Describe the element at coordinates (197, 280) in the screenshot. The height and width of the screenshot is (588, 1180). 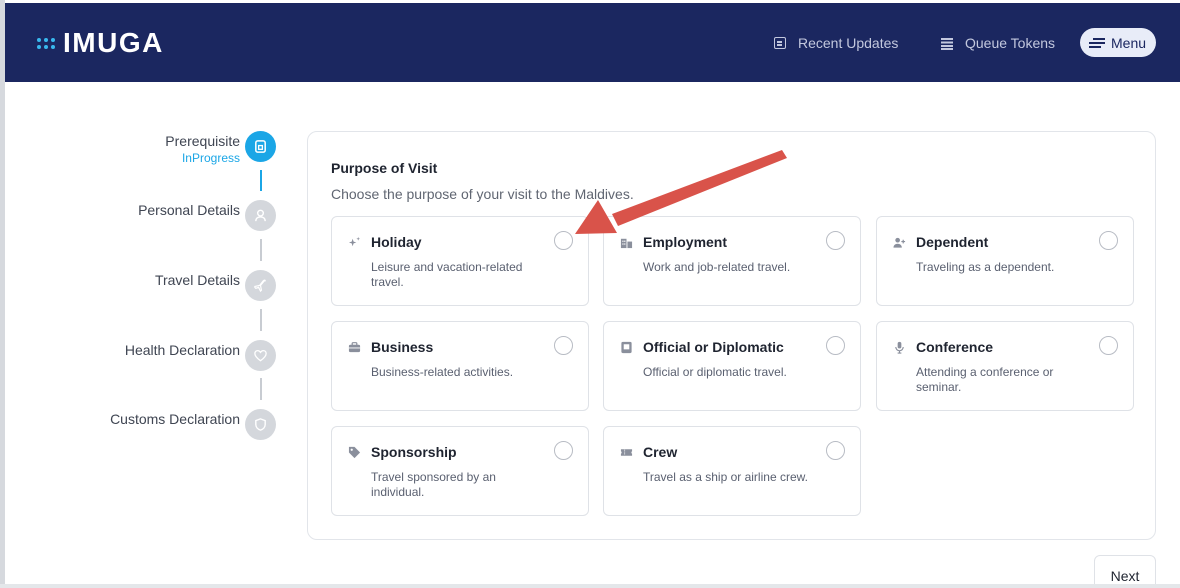
I see `step-label: Travel Details` at that location.